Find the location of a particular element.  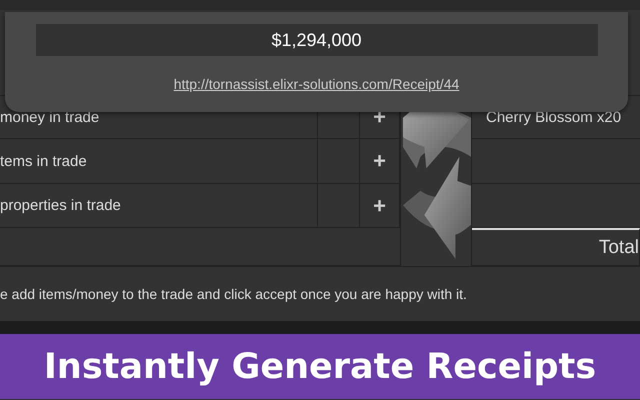

info-text: e add items/money to the trade and click accept once you are happy with it. is located at coordinates (233, 294).